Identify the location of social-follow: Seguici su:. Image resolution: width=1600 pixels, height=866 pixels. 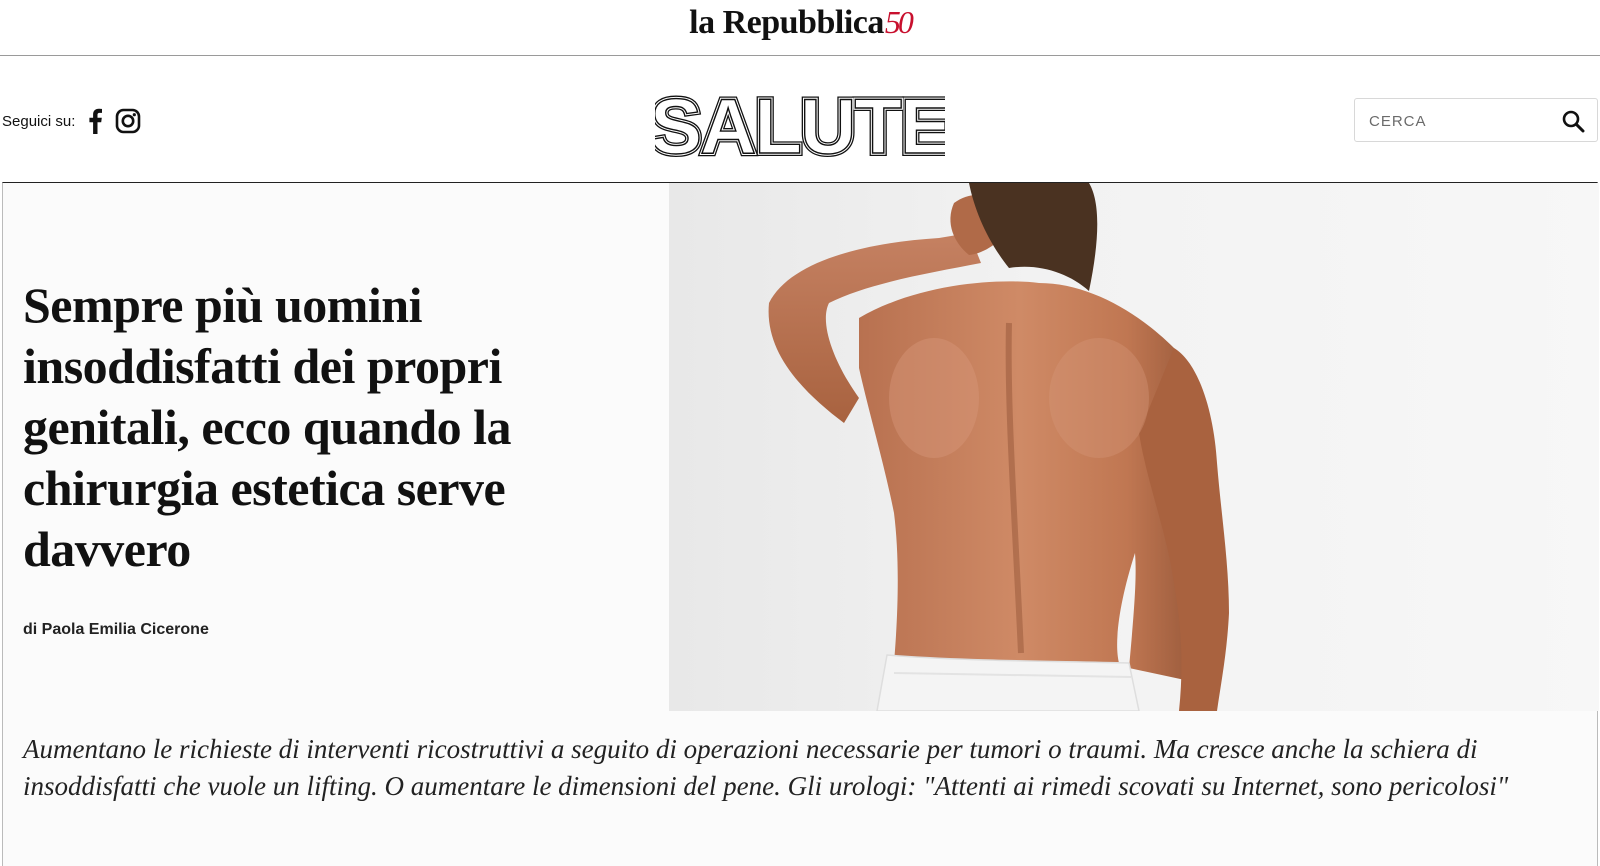
(71, 121).